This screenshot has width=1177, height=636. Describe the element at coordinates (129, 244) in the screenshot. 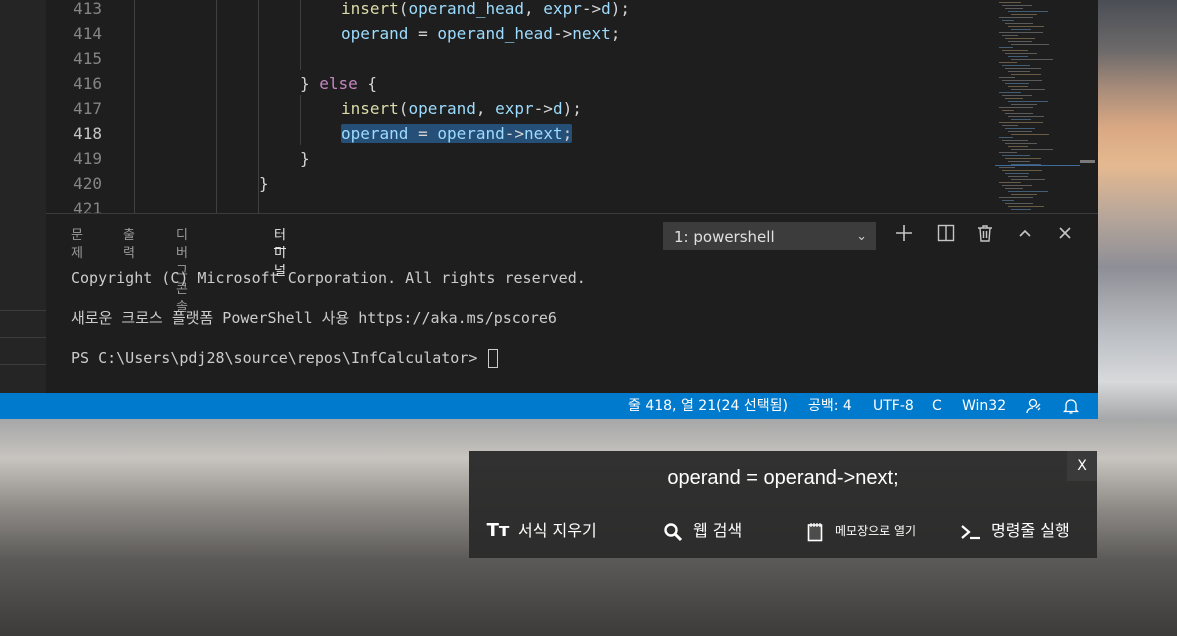

I see `tab-output: 출력` at that location.